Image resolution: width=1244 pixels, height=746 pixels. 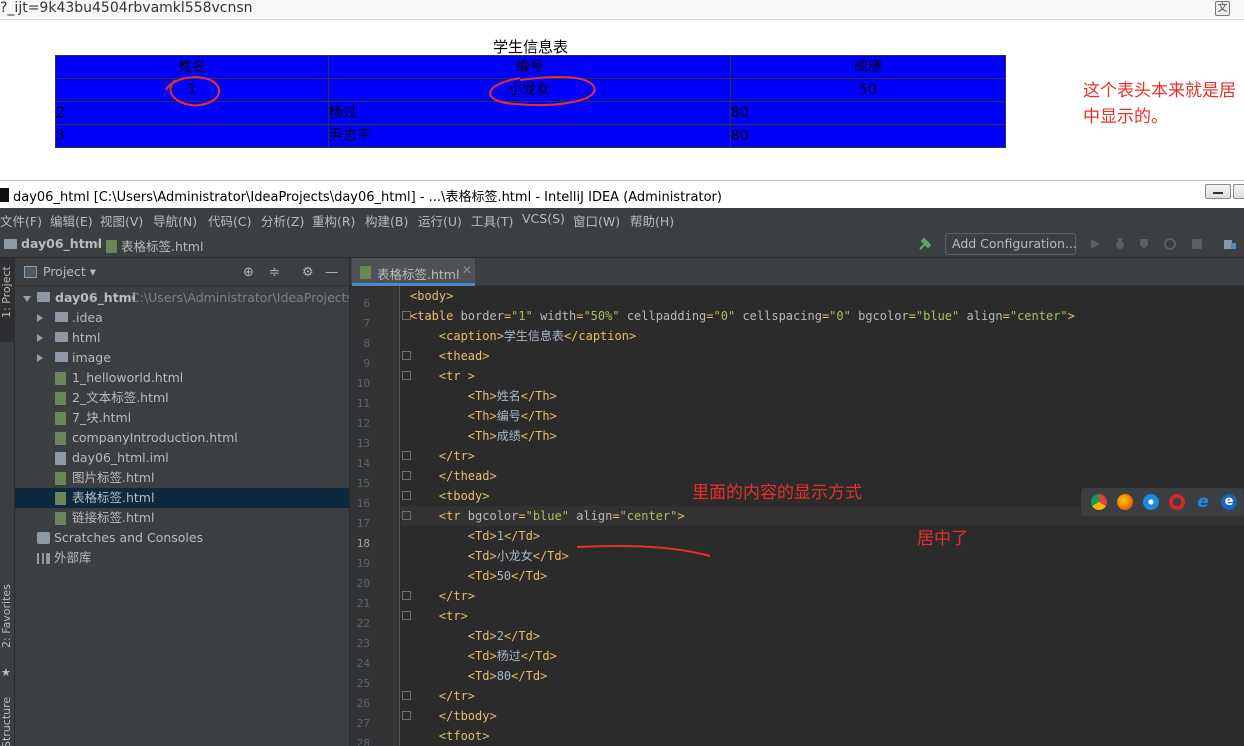 What do you see at coordinates (1145, 244) in the screenshot?
I see `coverage-icon` at bounding box center [1145, 244].